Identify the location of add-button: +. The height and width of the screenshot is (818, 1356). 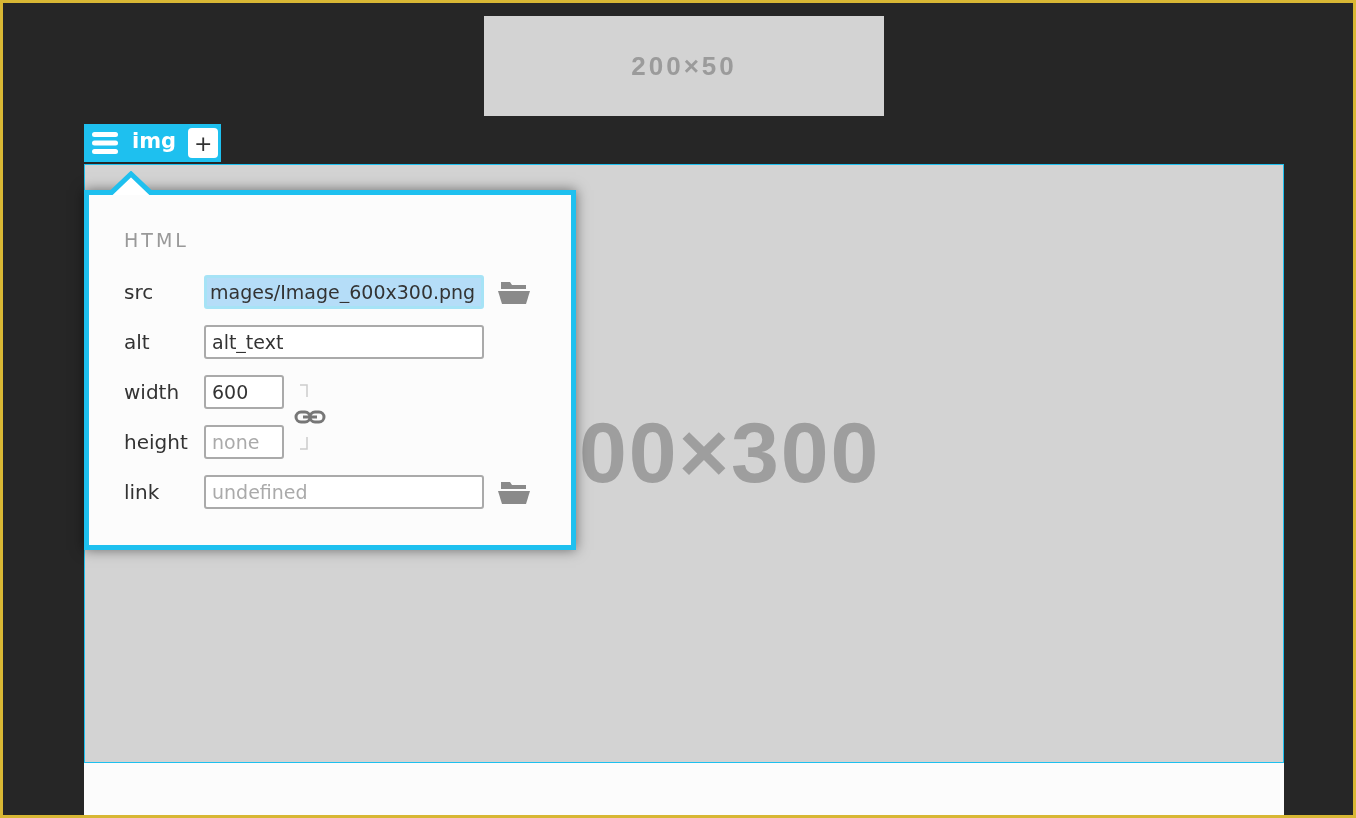
(203, 143).